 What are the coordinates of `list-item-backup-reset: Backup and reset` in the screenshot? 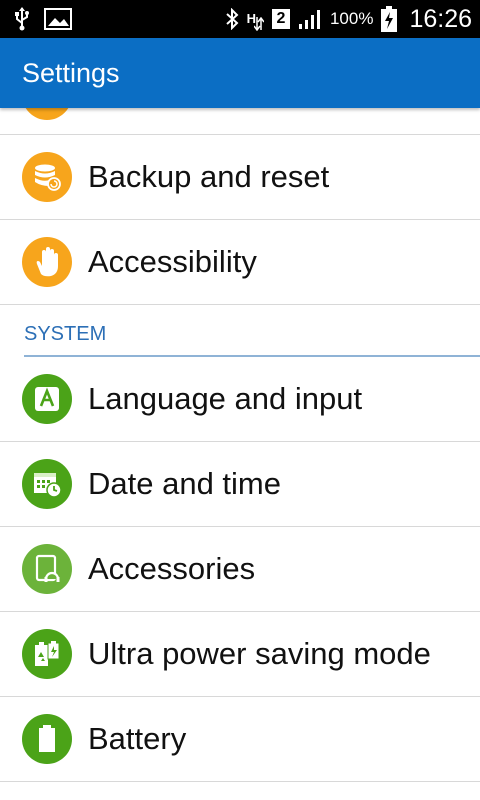 It's located at (240, 177).